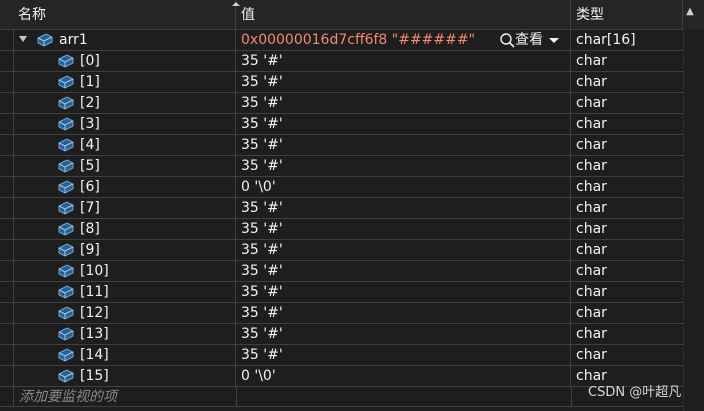 This screenshot has height=411, width=704. What do you see at coordinates (635, 392) in the screenshot?
I see `watermark: CSDN @叶超凡` at bounding box center [635, 392].